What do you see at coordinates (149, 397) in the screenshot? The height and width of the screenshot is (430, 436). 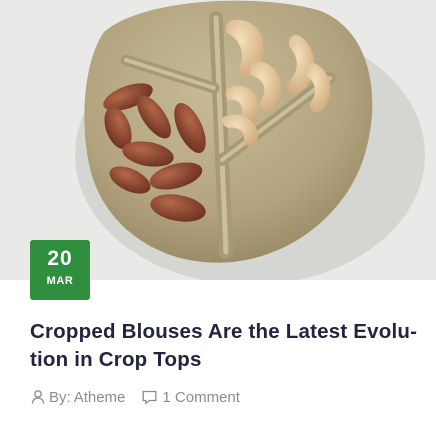 I see `comment-icon` at bounding box center [149, 397].